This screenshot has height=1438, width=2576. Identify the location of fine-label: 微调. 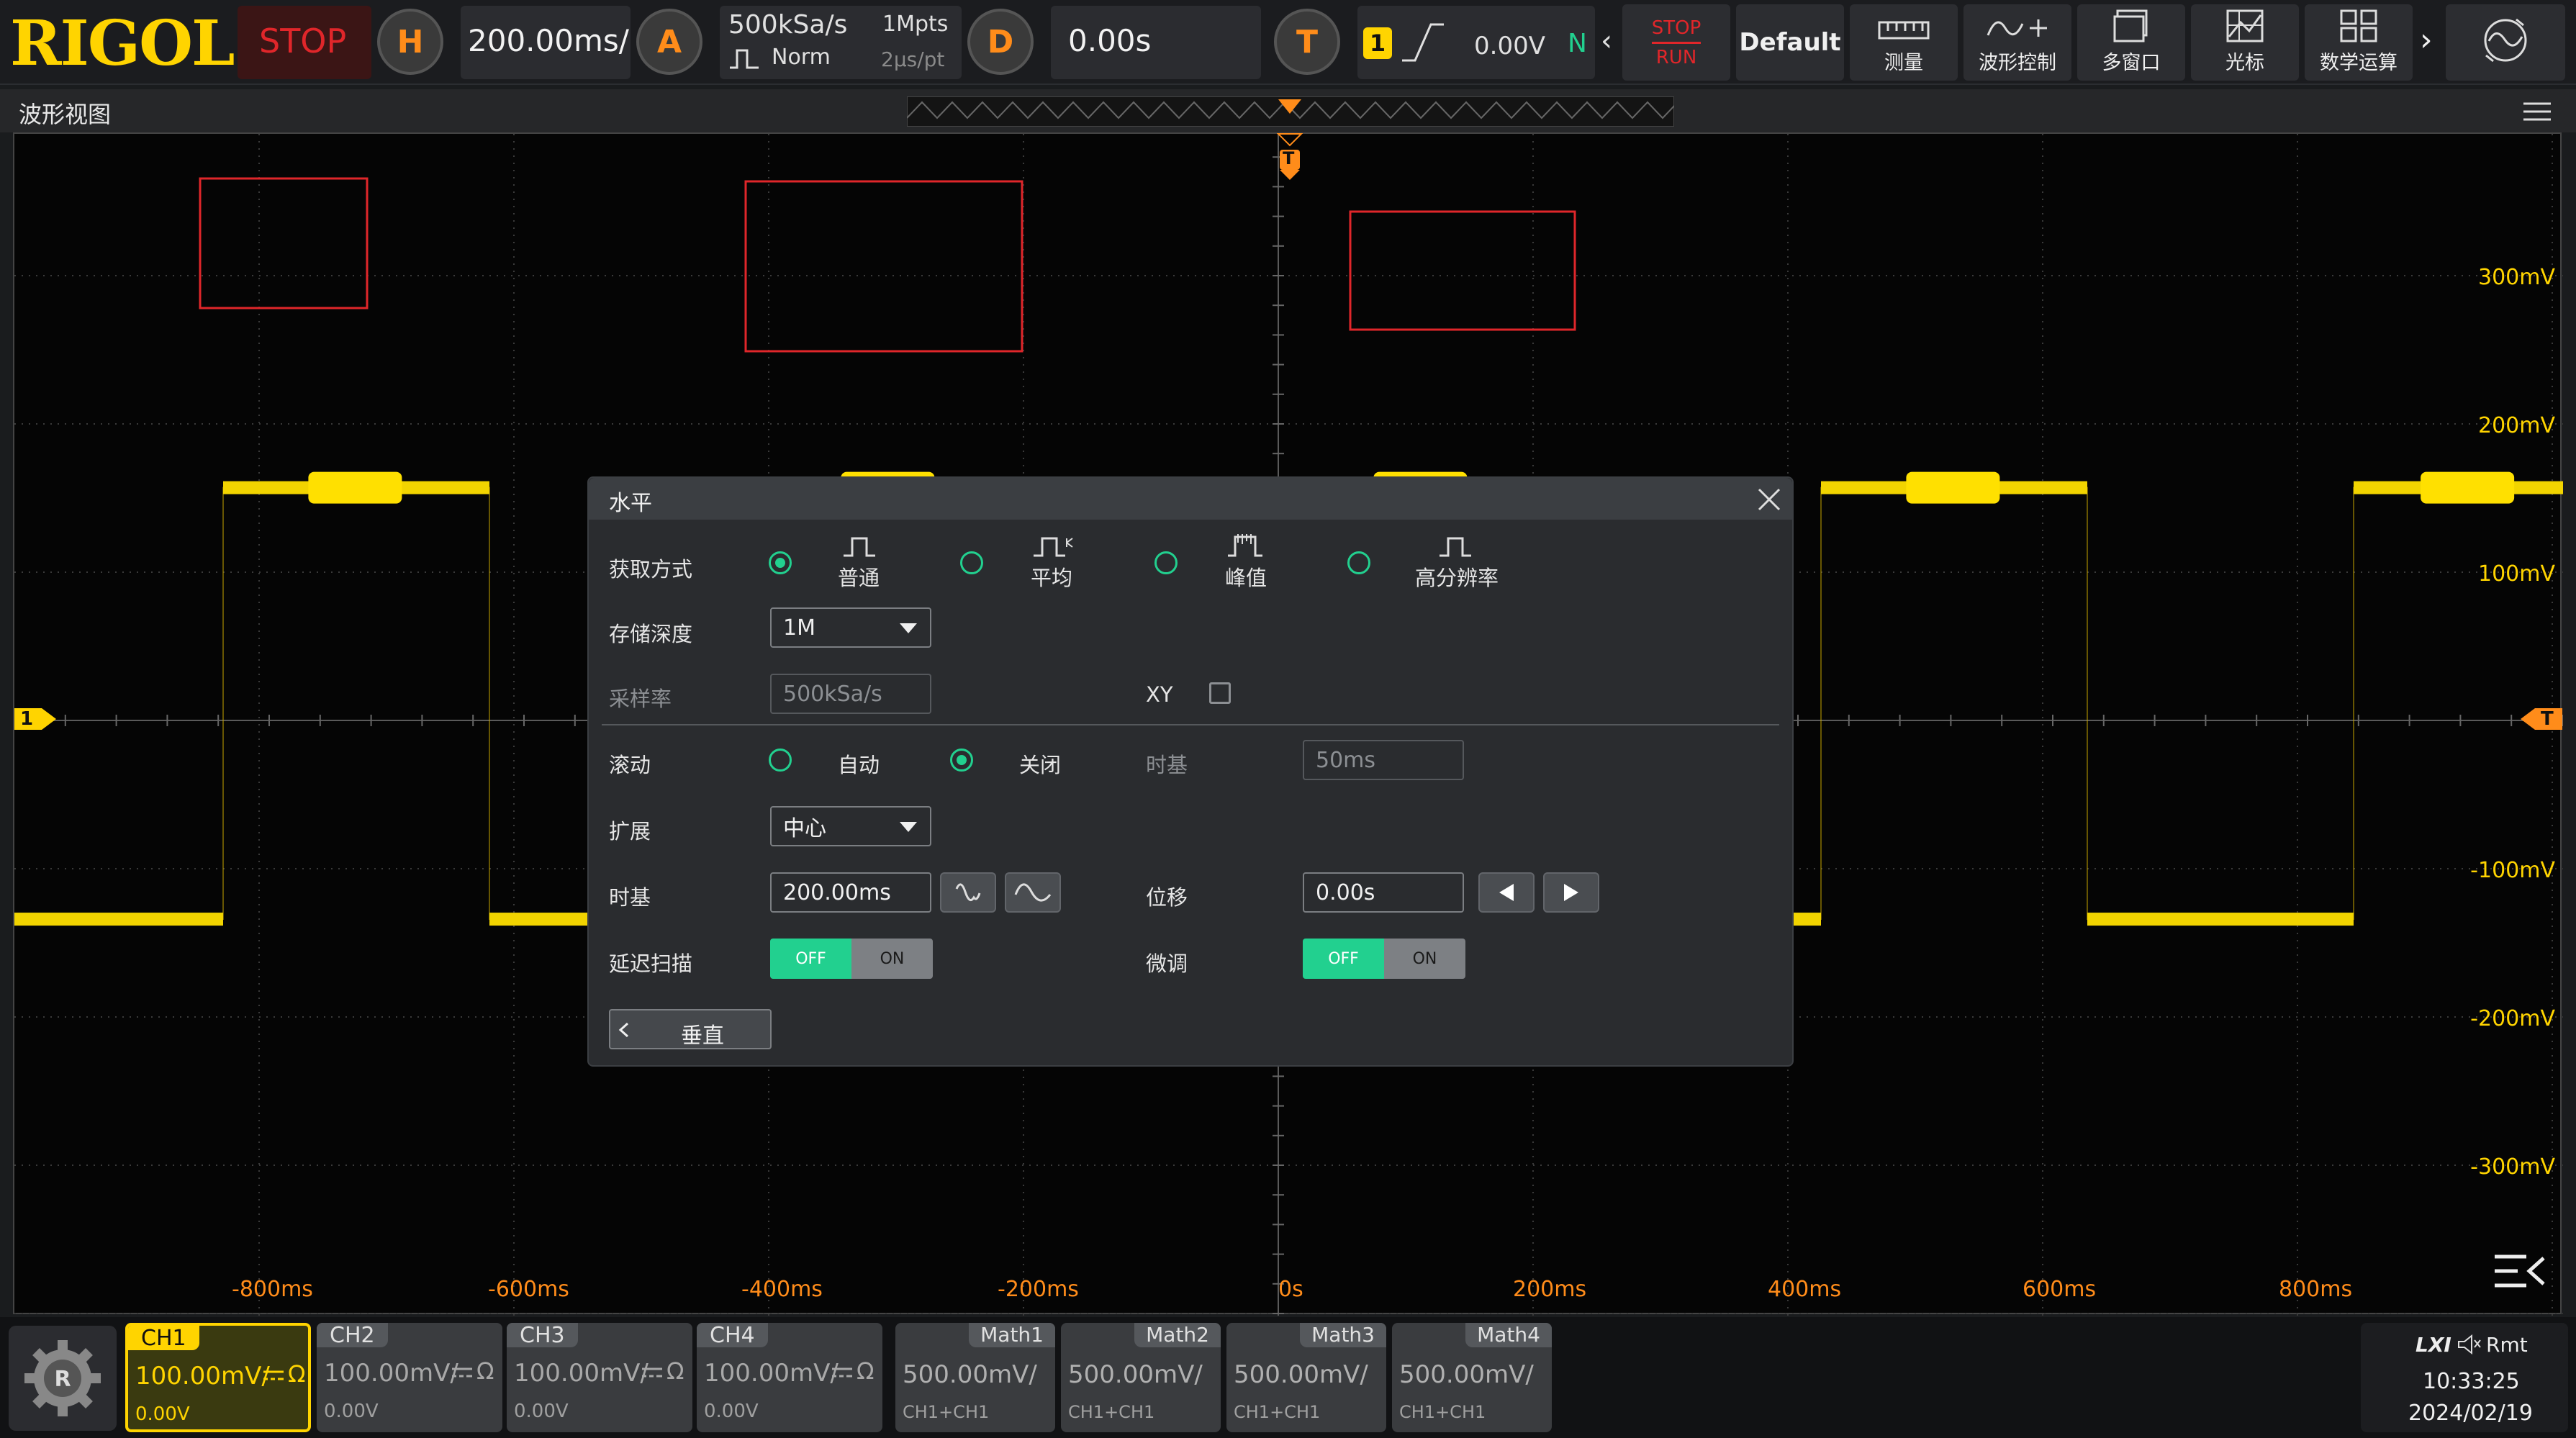
(1167, 963).